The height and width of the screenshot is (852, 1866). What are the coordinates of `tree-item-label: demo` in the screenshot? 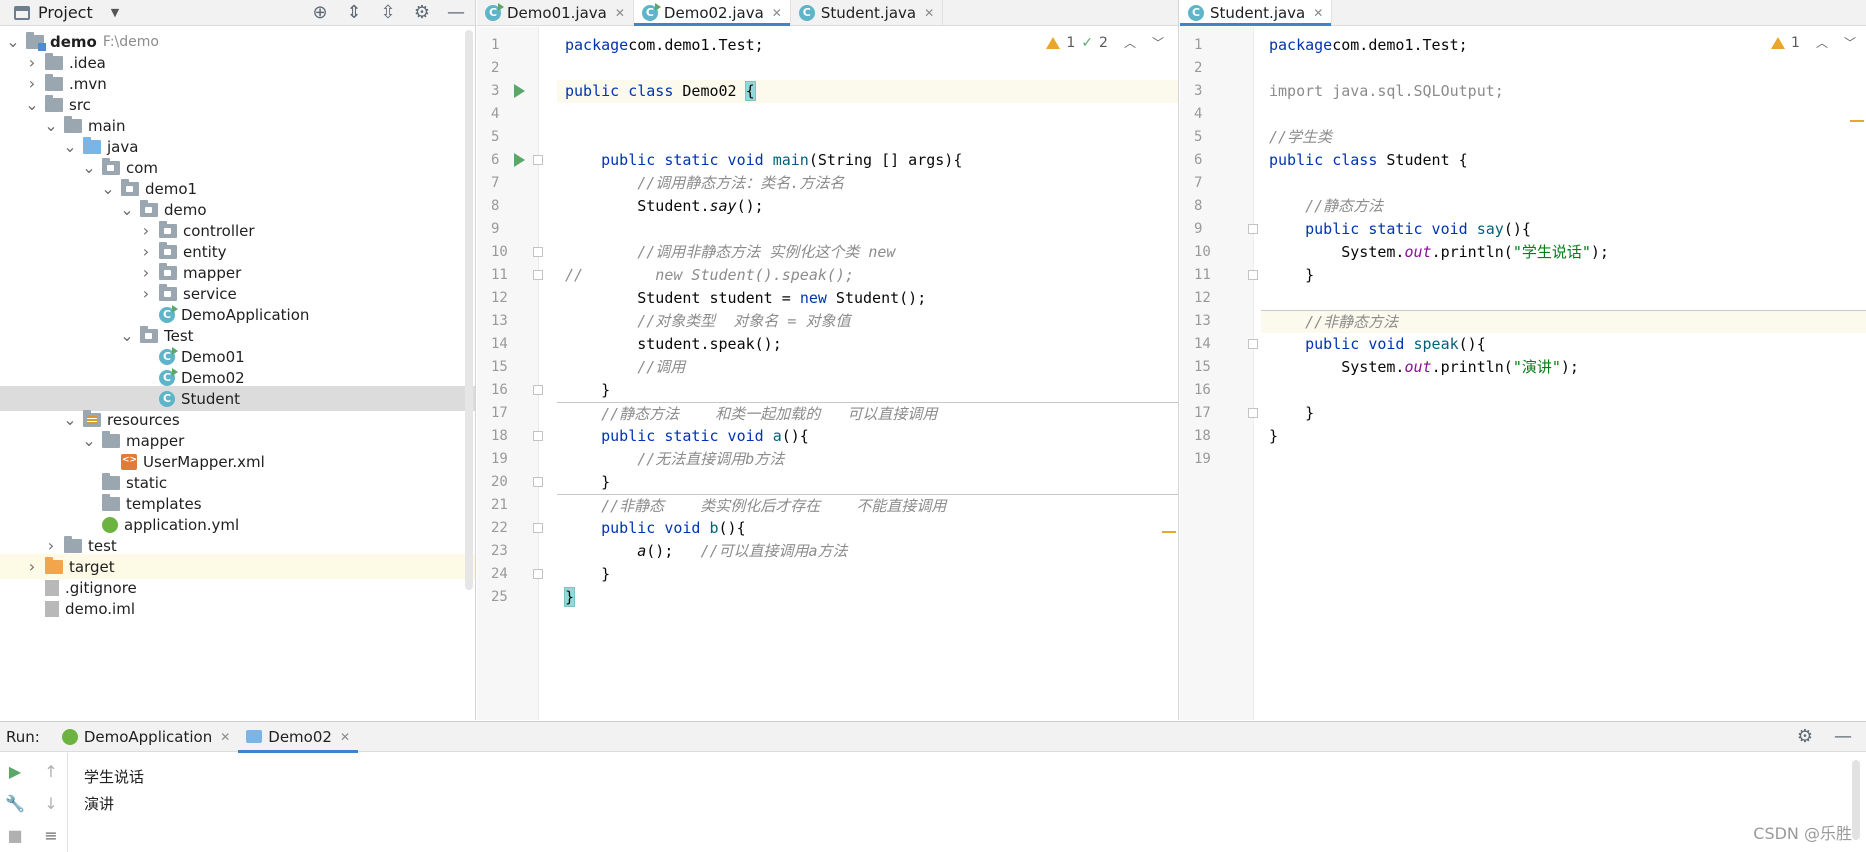 It's located at (73, 41).